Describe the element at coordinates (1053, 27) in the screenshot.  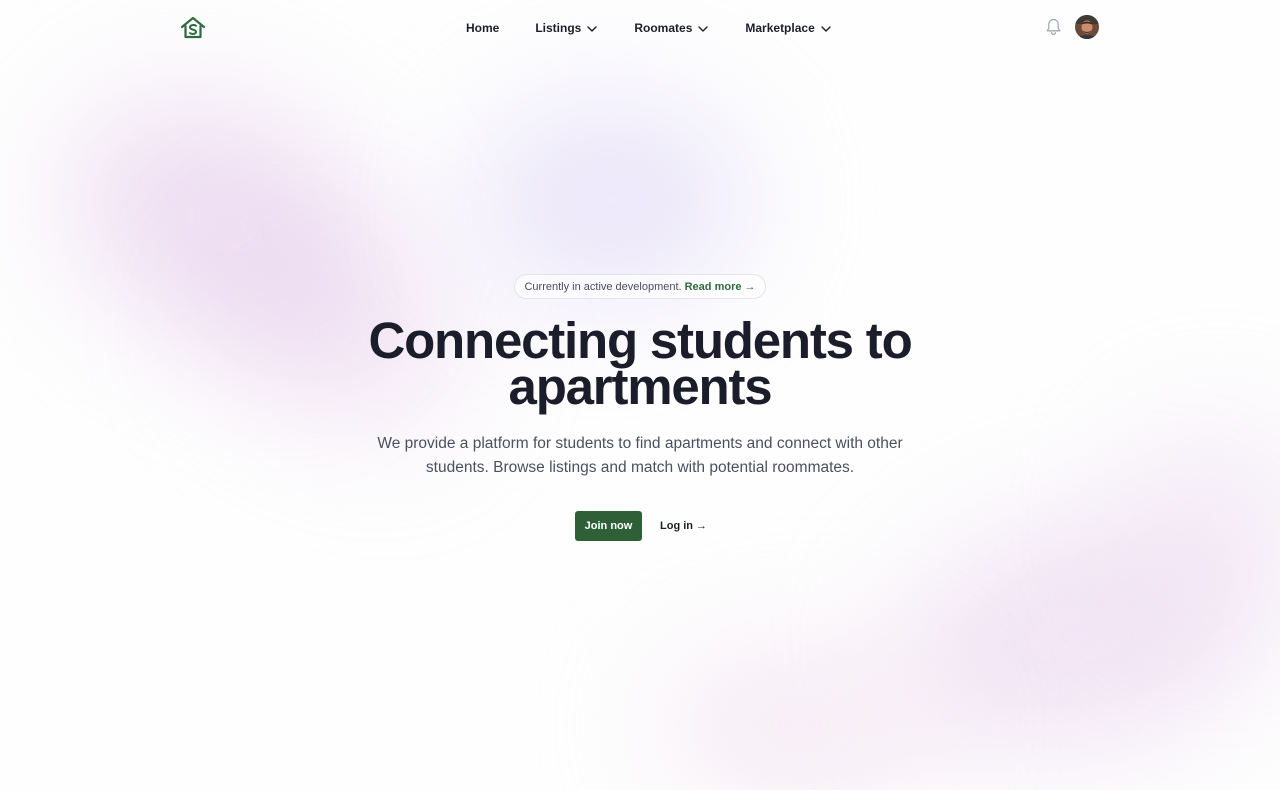
I see `bell-icon` at that location.